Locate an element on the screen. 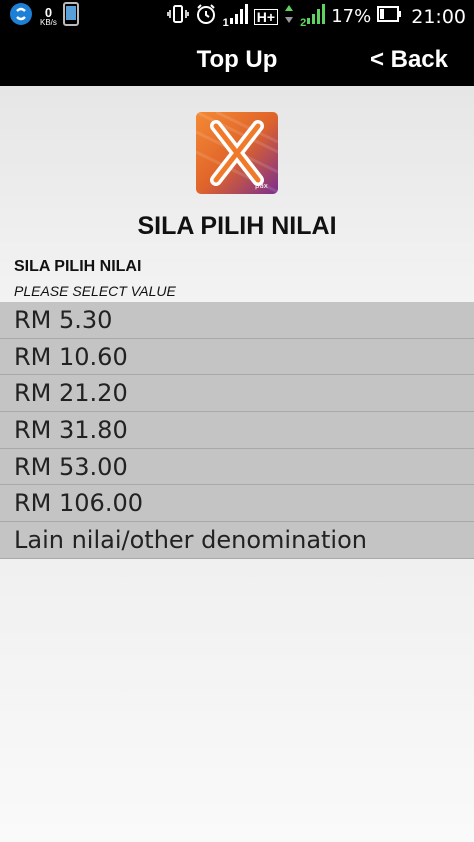 This screenshot has height=842, width=474. logo-text: pax is located at coordinates (261, 186).